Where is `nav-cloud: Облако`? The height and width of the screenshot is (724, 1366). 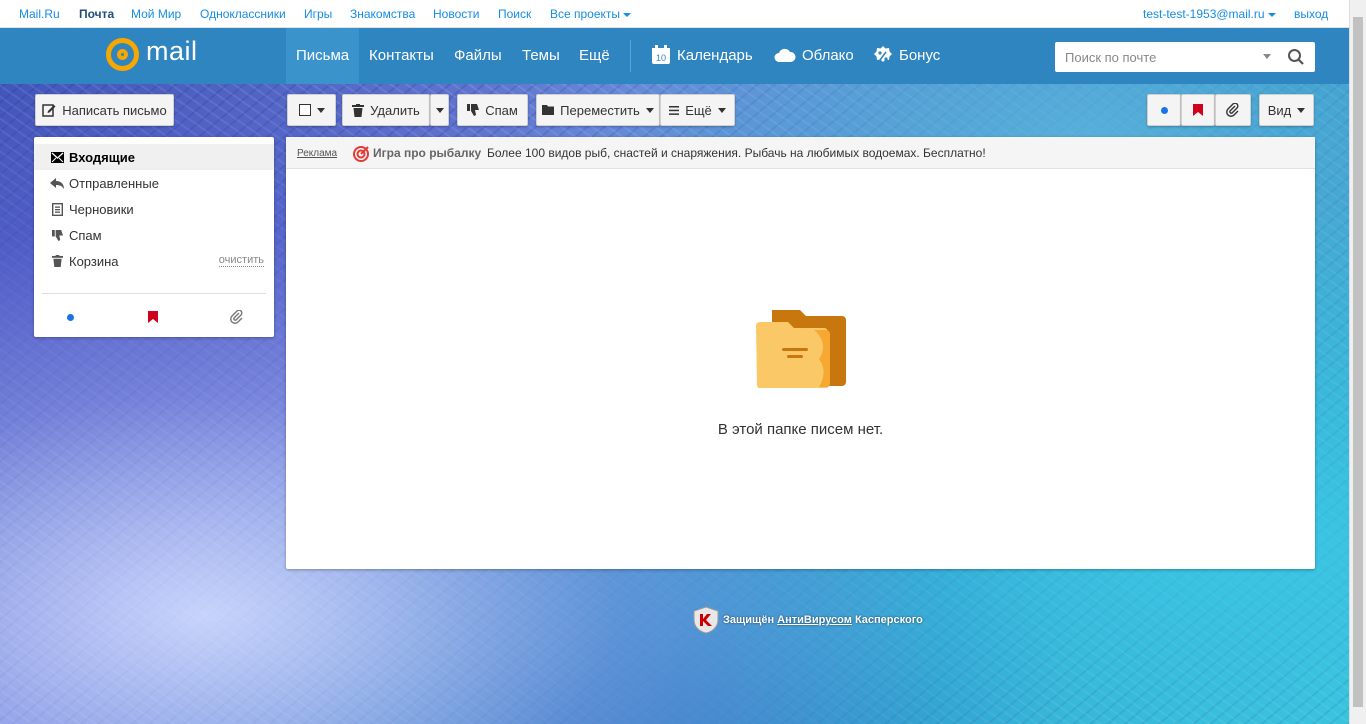
nav-cloud: Облако is located at coordinates (814, 56).